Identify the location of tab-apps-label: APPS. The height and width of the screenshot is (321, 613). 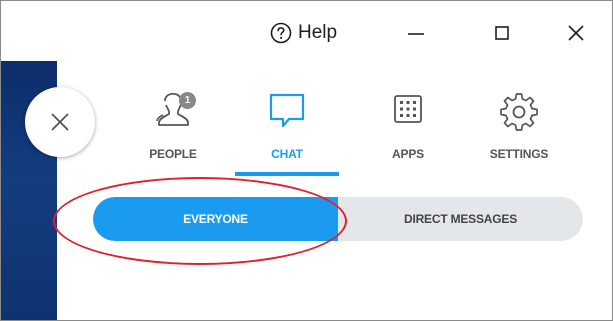
(408, 154).